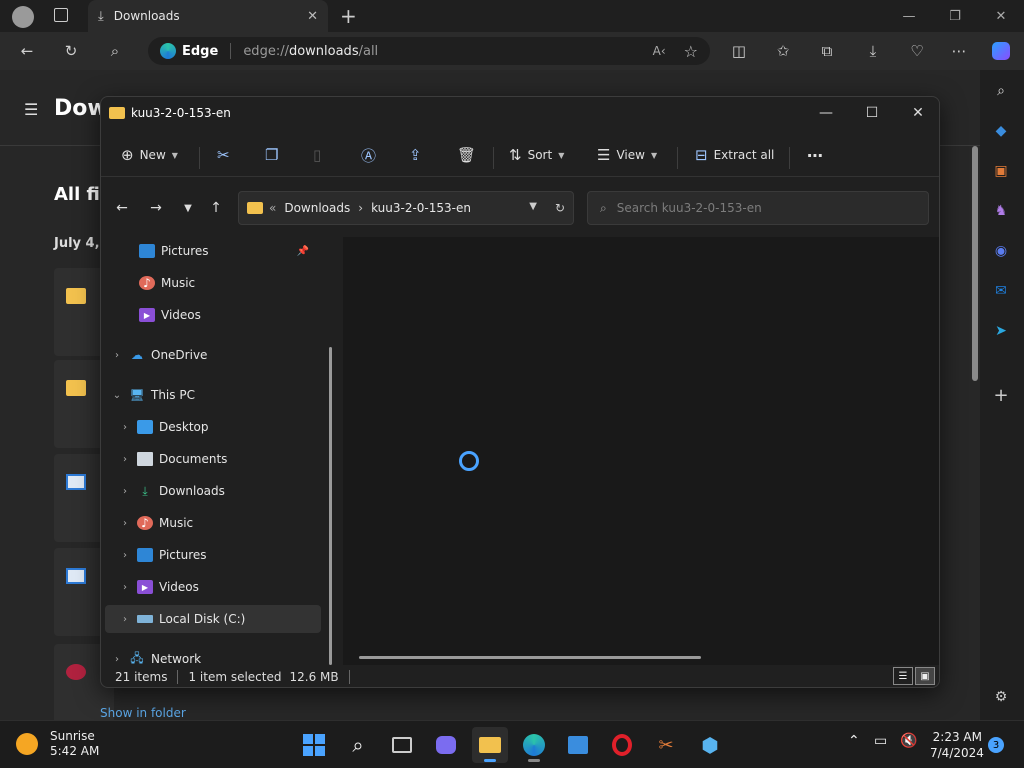 The width and height of the screenshot is (1024, 768). Describe the element at coordinates (783, 51) in the screenshot. I see `favorites-icon: ✩` at that location.